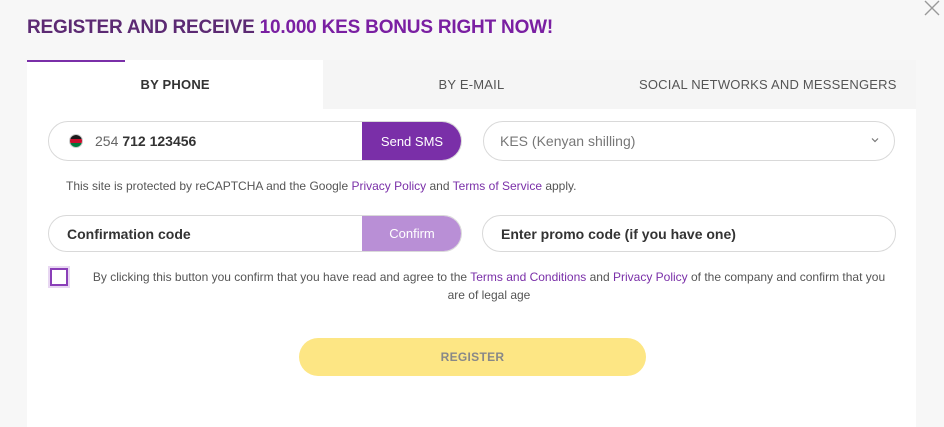 This screenshot has height=427, width=944. I want to click on phone-number-input: 254 712 123456, so click(145, 141).